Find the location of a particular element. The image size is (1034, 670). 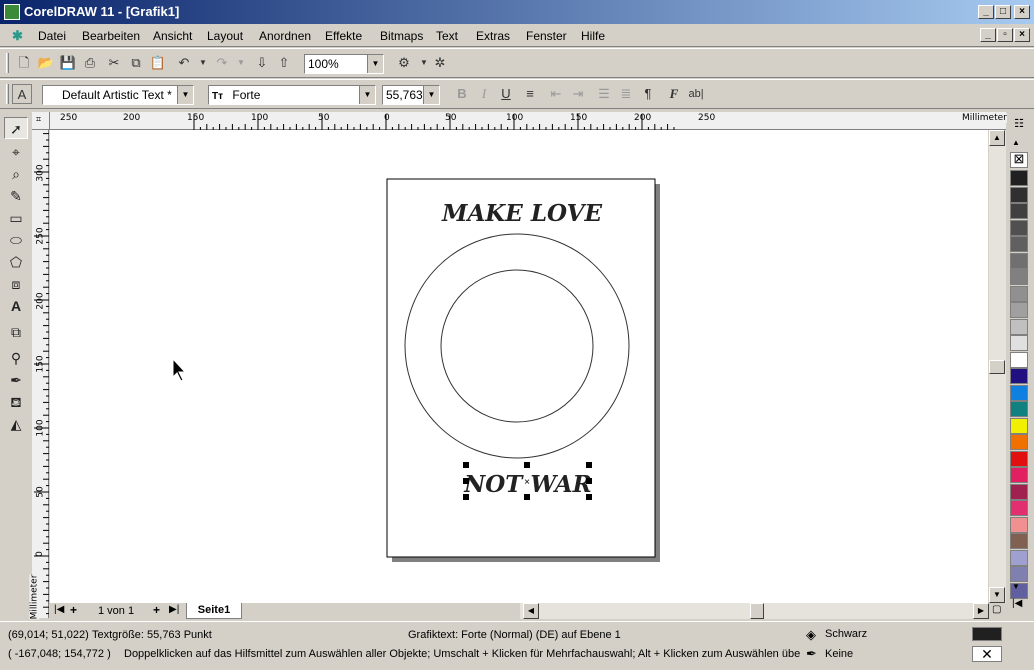

outline-color-swatch: ✕ is located at coordinates (987, 654).